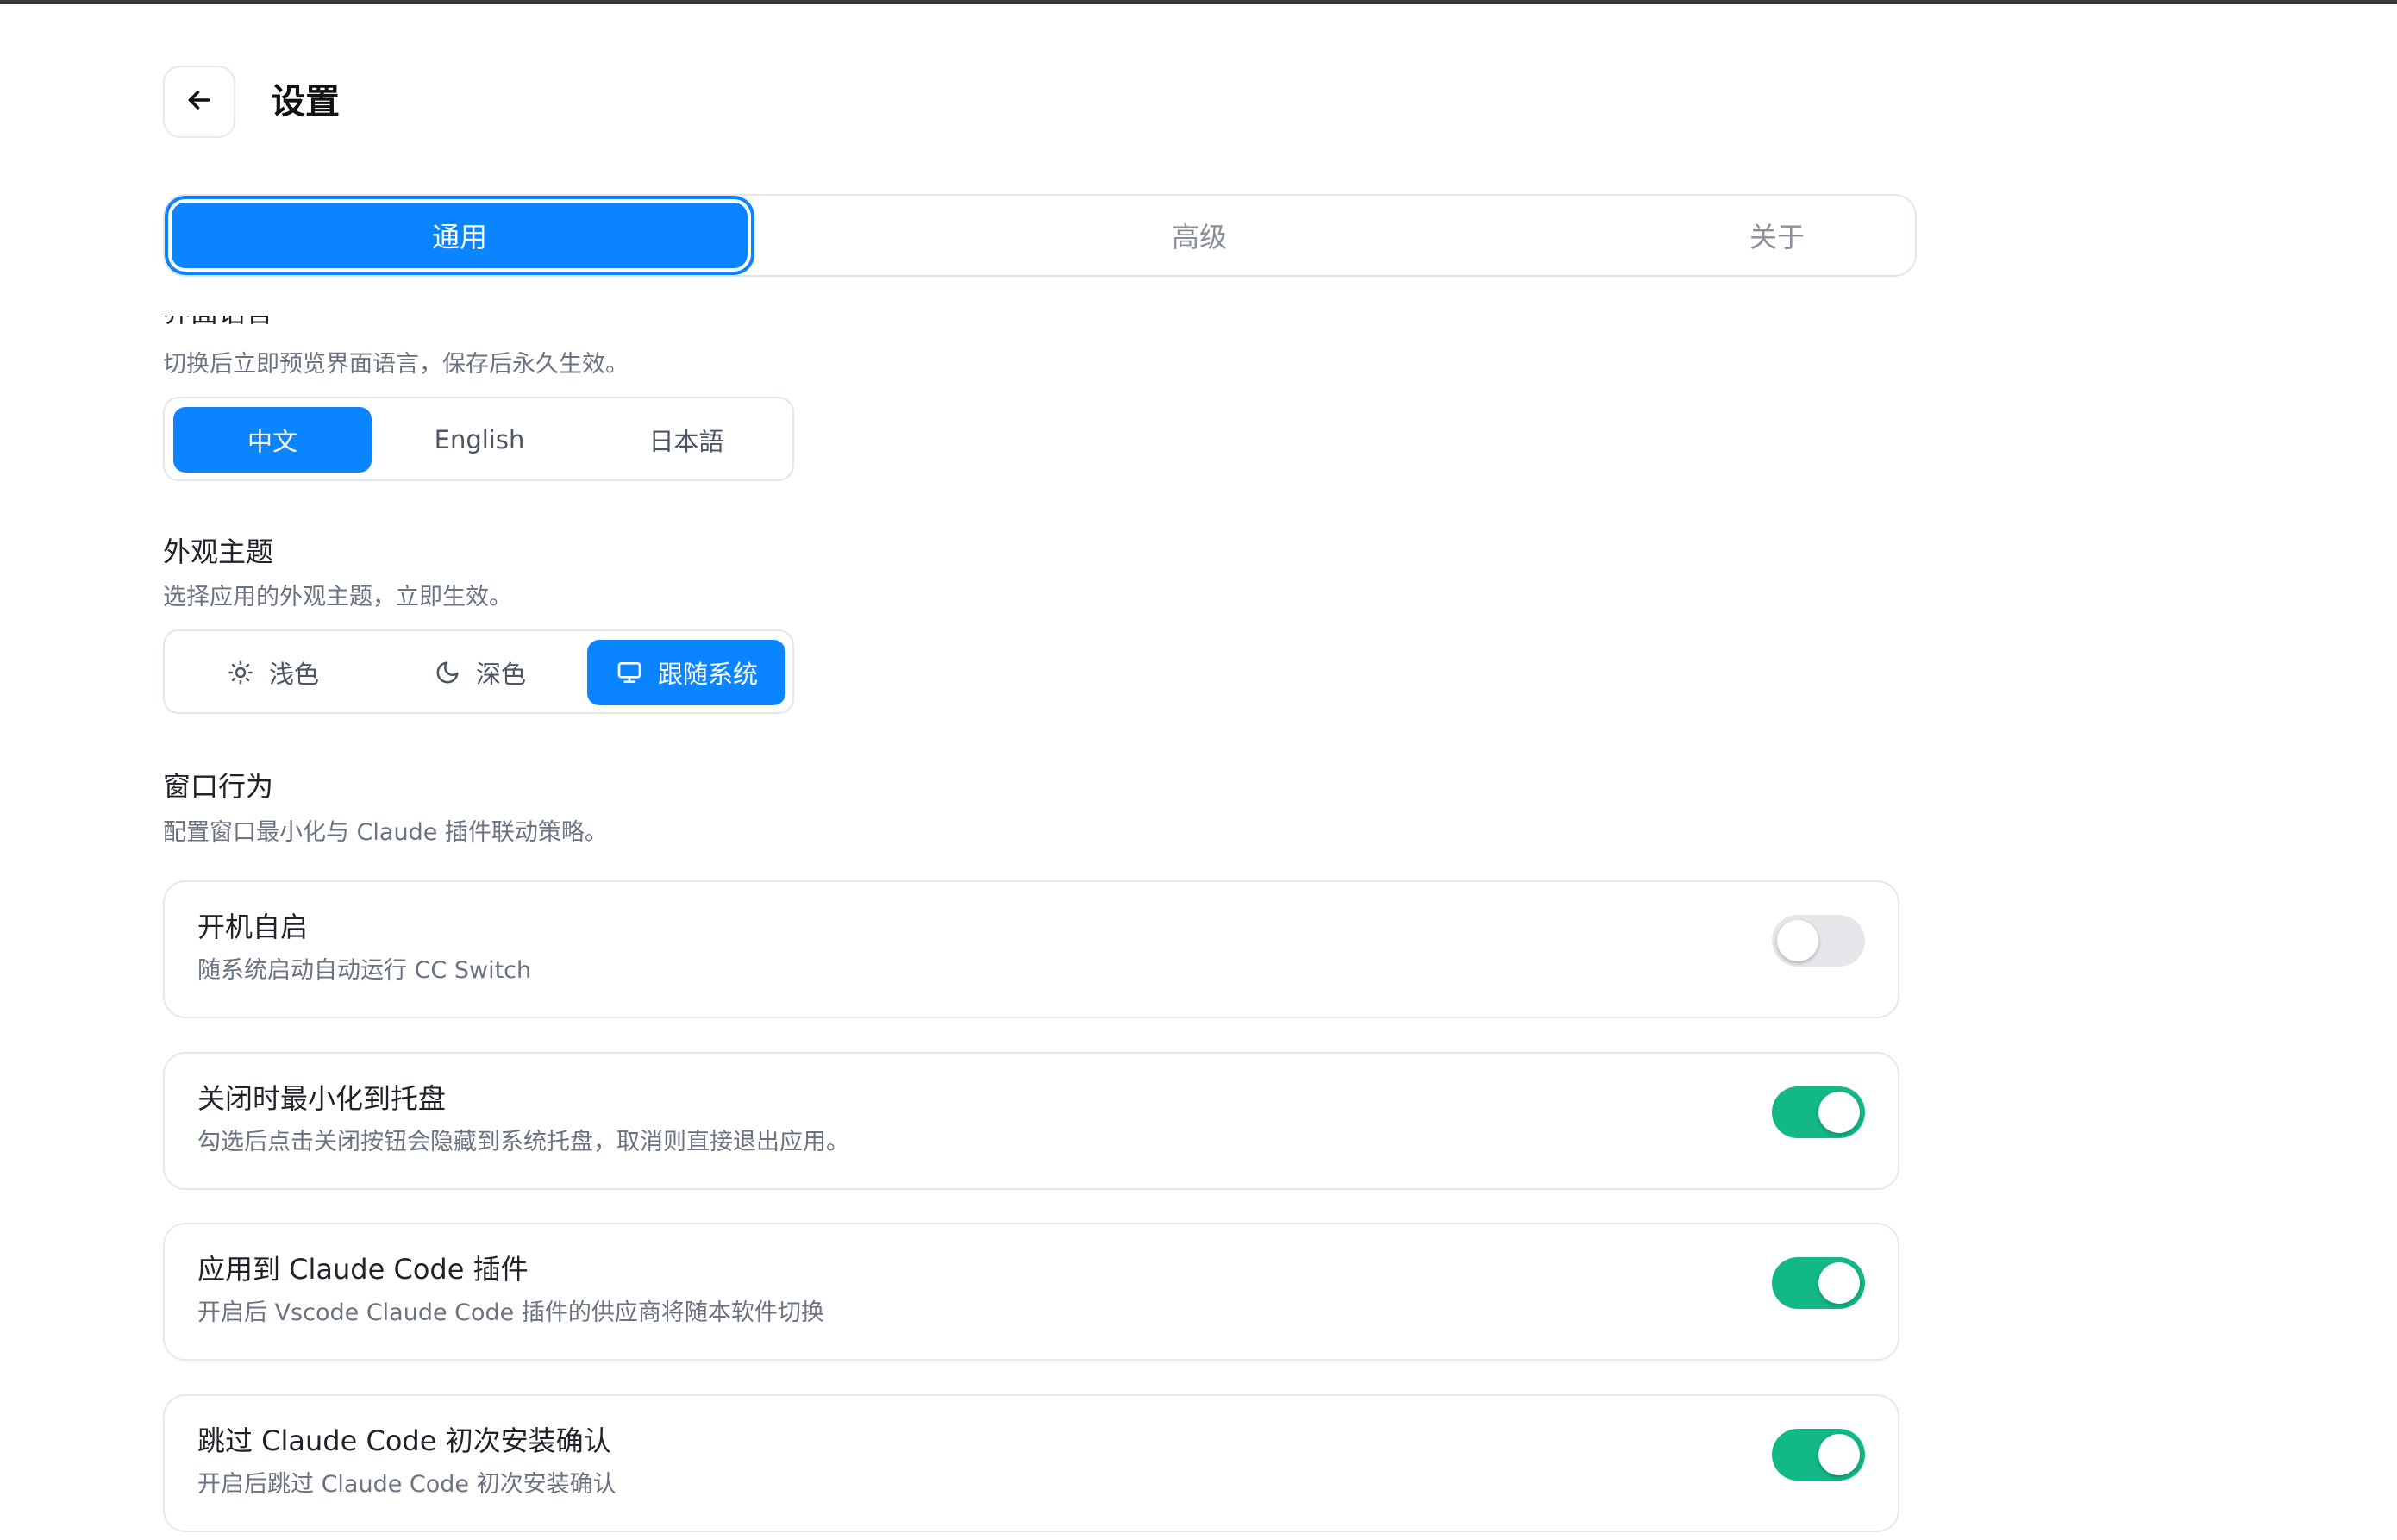 The image size is (2397, 1540). I want to click on setting-description: 随系统启动自动运行 CC Switch, so click(364, 971).